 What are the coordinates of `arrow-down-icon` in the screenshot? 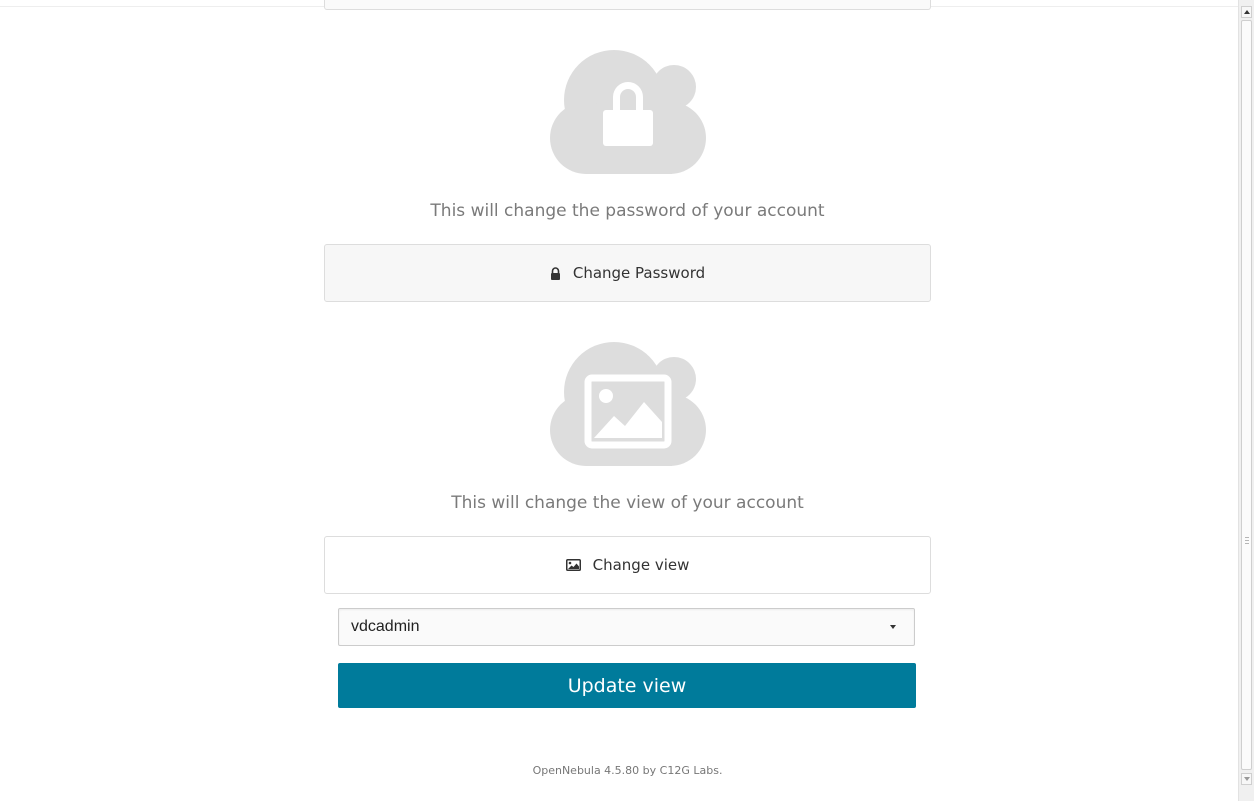 It's located at (1246, 779).